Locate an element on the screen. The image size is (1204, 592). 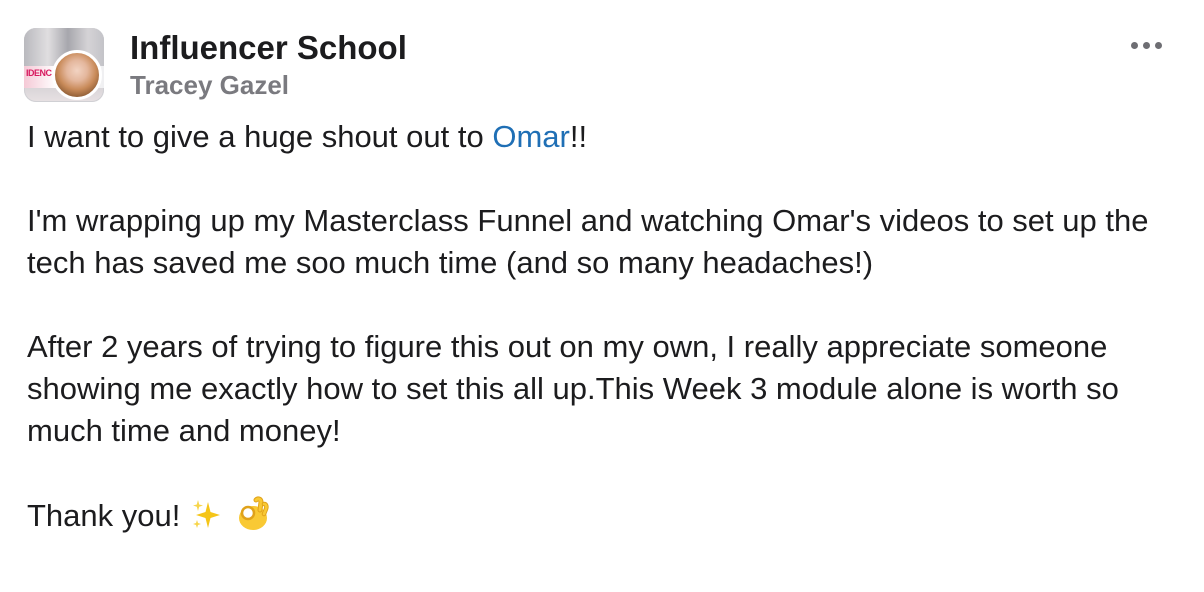
header-text: Influencer School Tracey Gazel is located at coordinates (268, 65).